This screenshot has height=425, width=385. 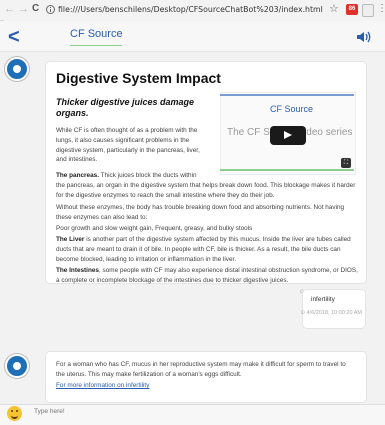 What do you see at coordinates (323, 299) in the screenshot?
I see `user-message-text: infertility` at bounding box center [323, 299].